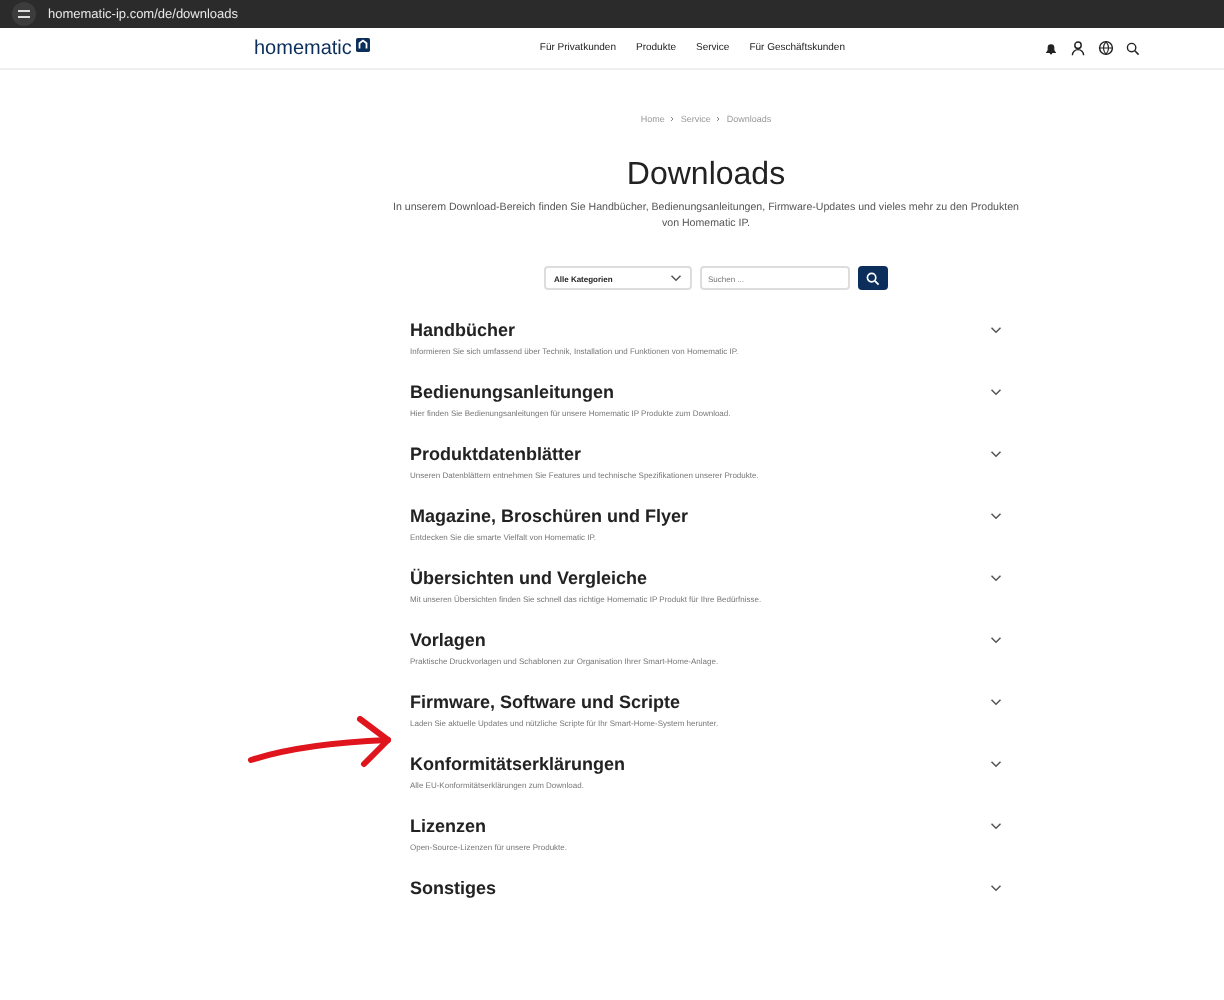 The width and height of the screenshot is (1224, 1000). I want to click on category-title: Produktdatenblätter, so click(497, 454).